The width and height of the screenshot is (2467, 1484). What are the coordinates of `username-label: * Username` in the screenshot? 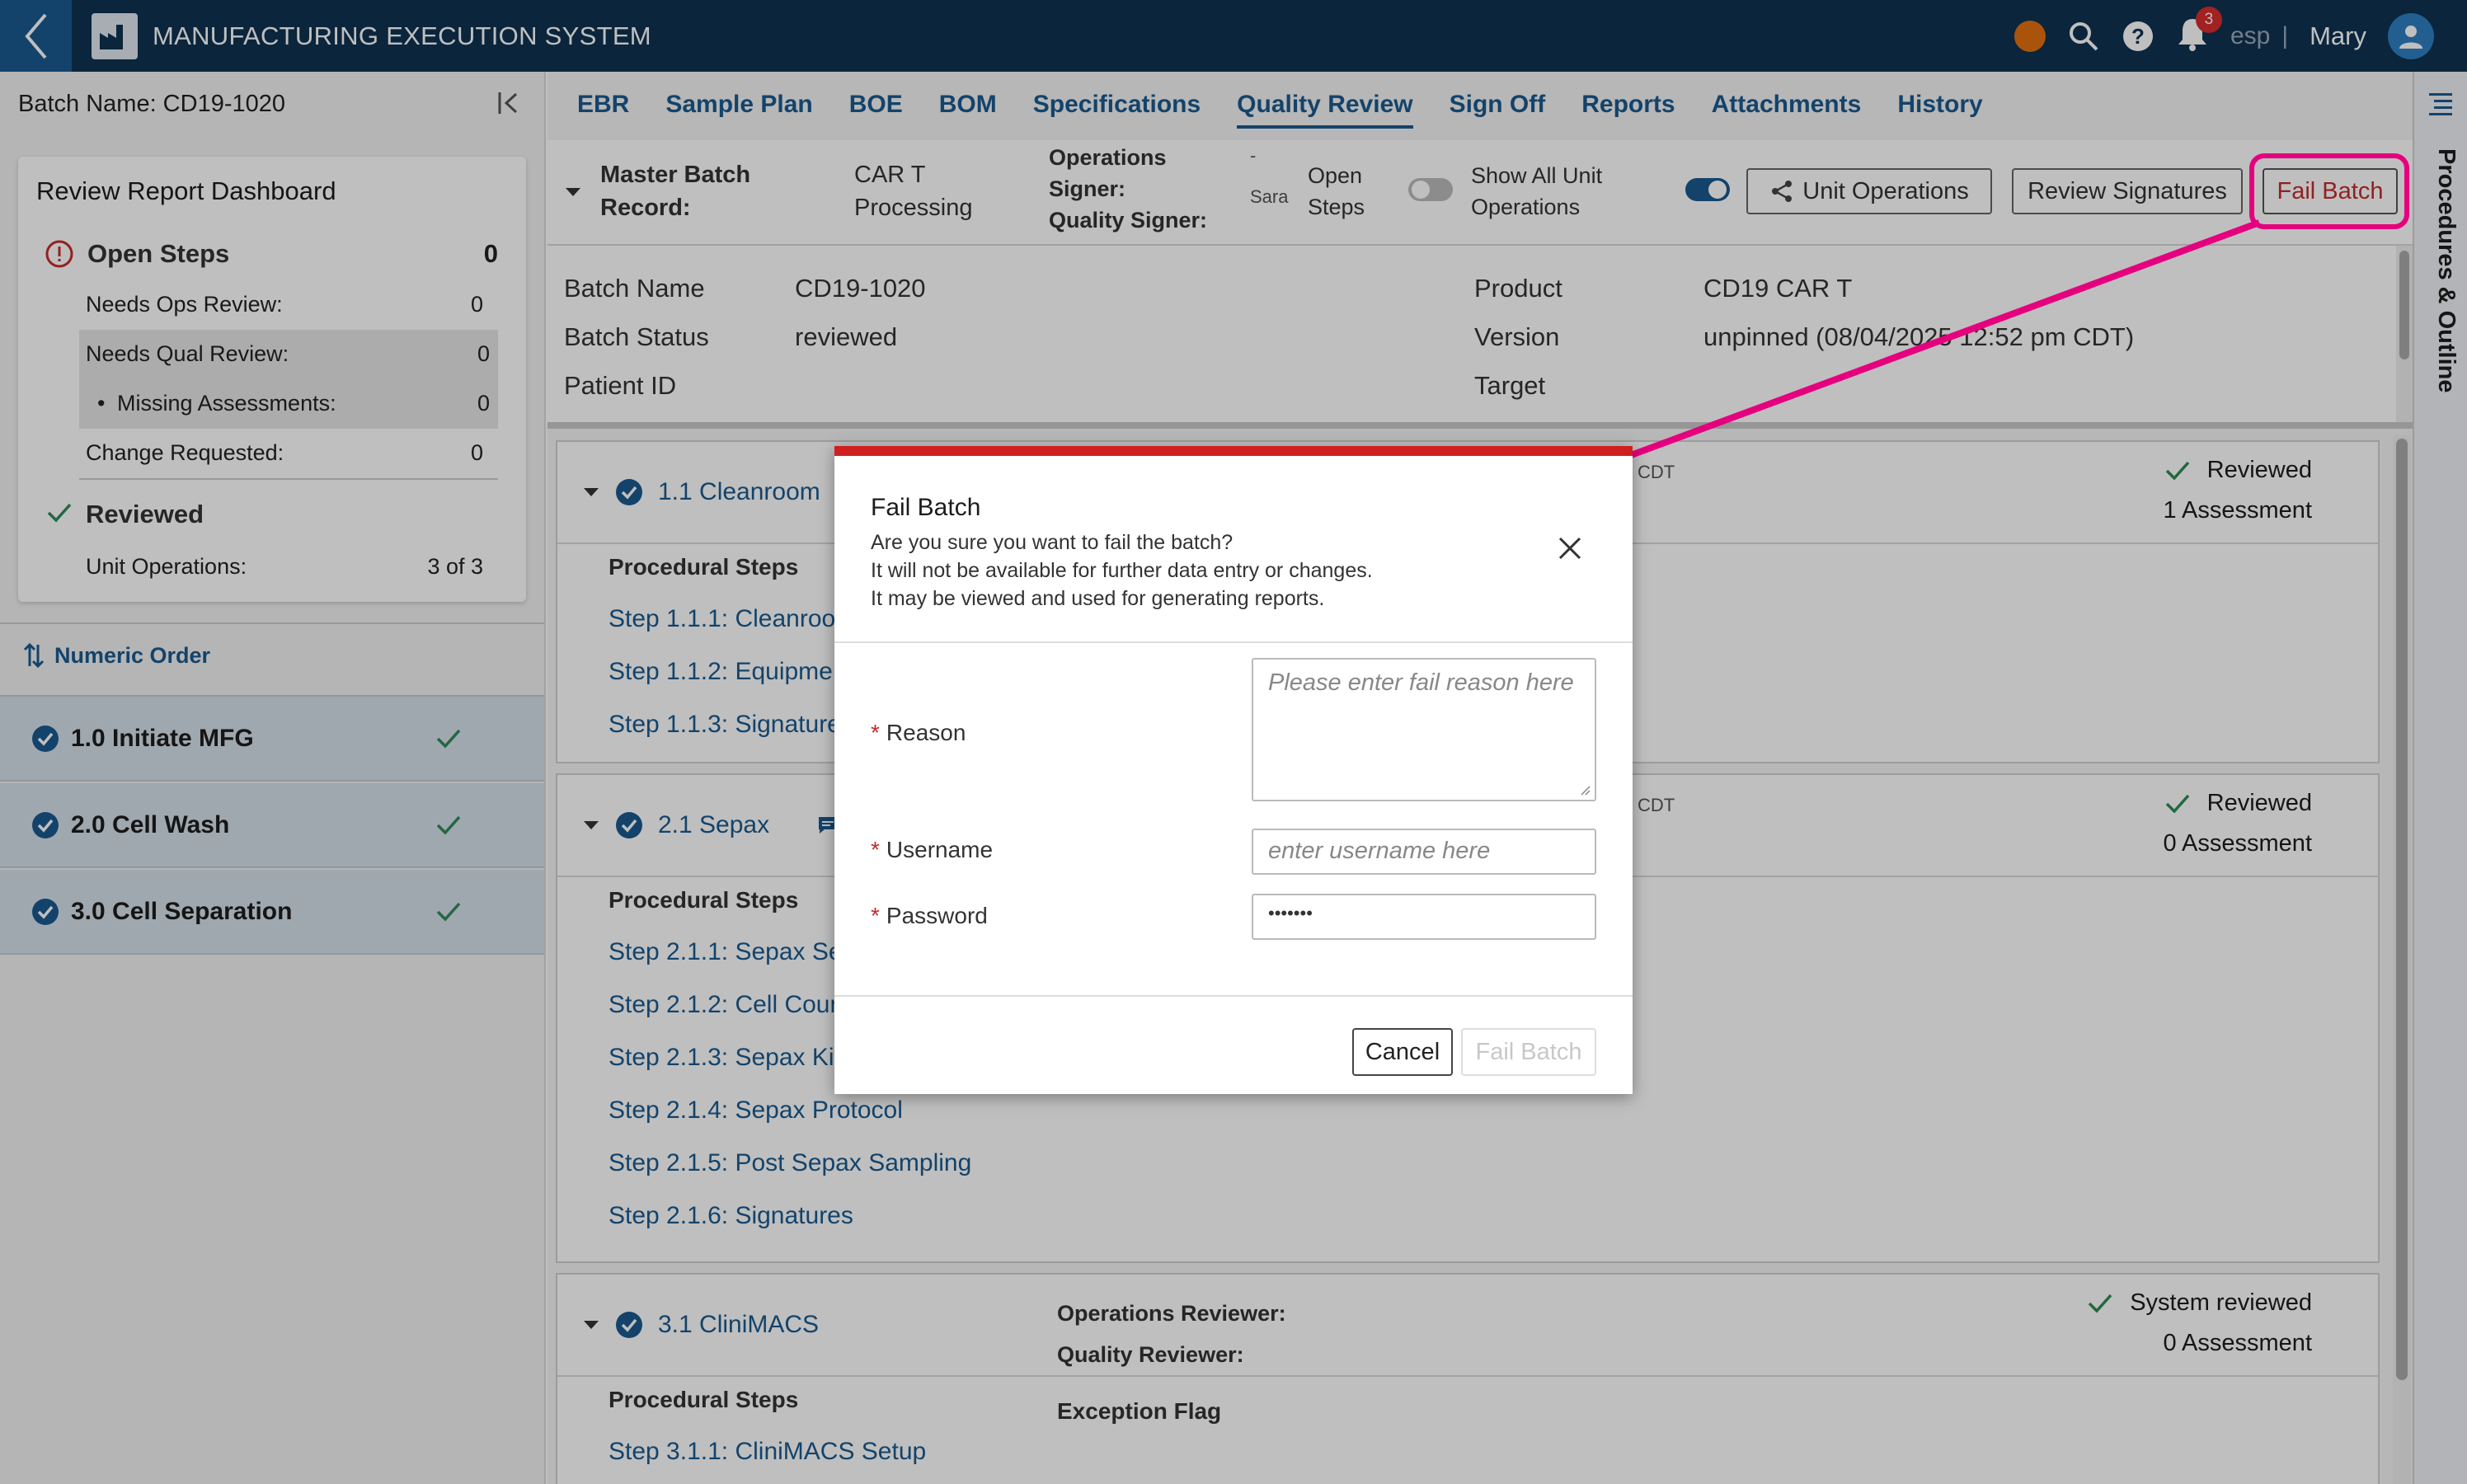 It's located at (932, 850).